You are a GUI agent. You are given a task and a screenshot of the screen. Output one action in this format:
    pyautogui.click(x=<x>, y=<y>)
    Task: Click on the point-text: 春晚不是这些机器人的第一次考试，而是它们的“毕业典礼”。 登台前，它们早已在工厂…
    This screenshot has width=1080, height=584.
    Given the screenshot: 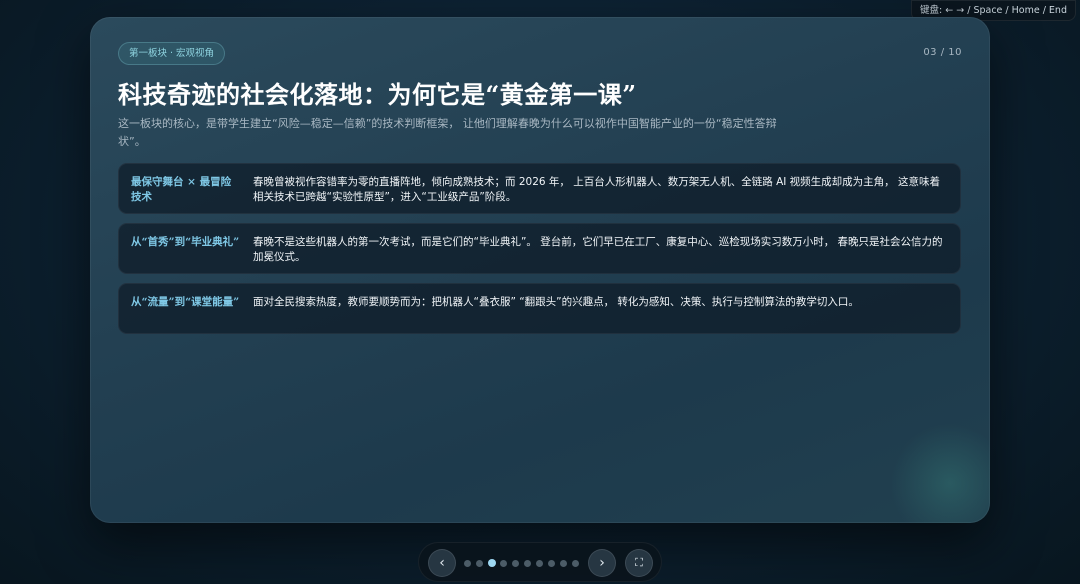 What is the action you would take?
    pyautogui.click(x=598, y=249)
    